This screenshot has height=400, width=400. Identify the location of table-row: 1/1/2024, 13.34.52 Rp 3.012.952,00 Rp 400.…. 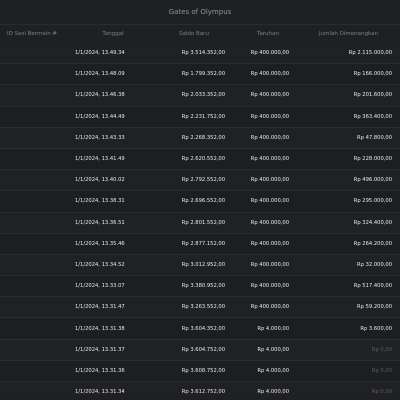
(200, 265).